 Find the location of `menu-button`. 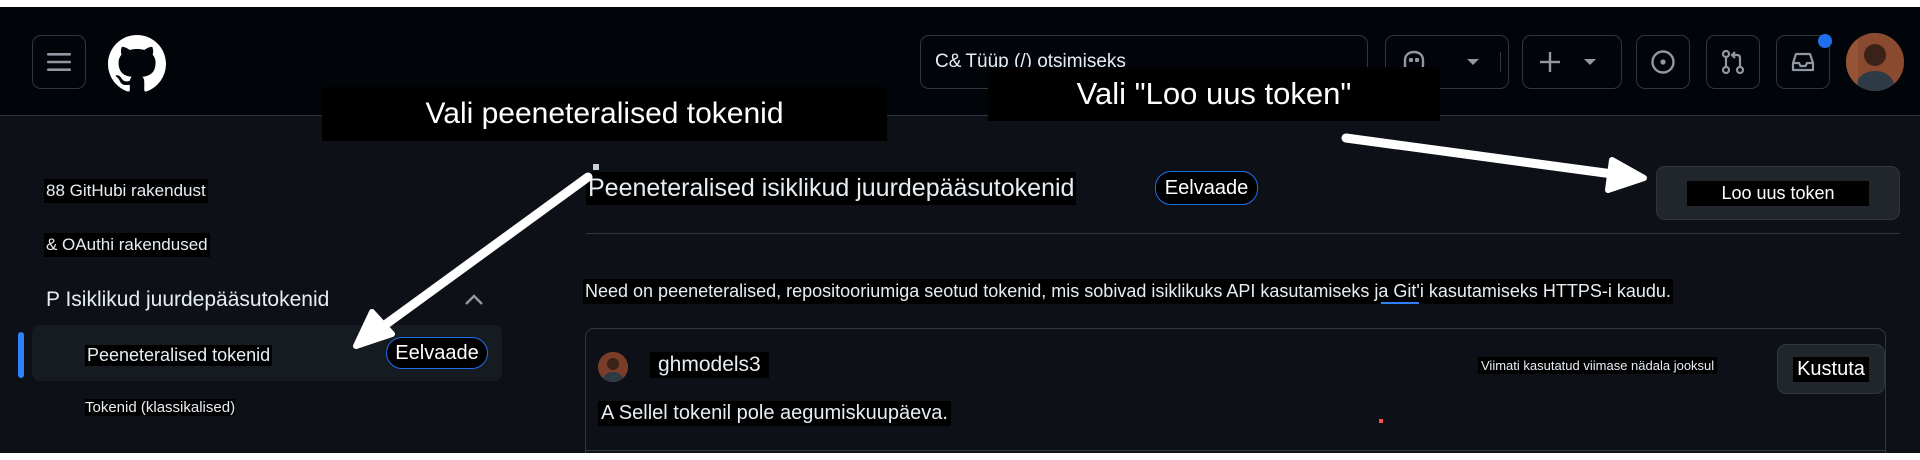

menu-button is located at coordinates (59, 62).